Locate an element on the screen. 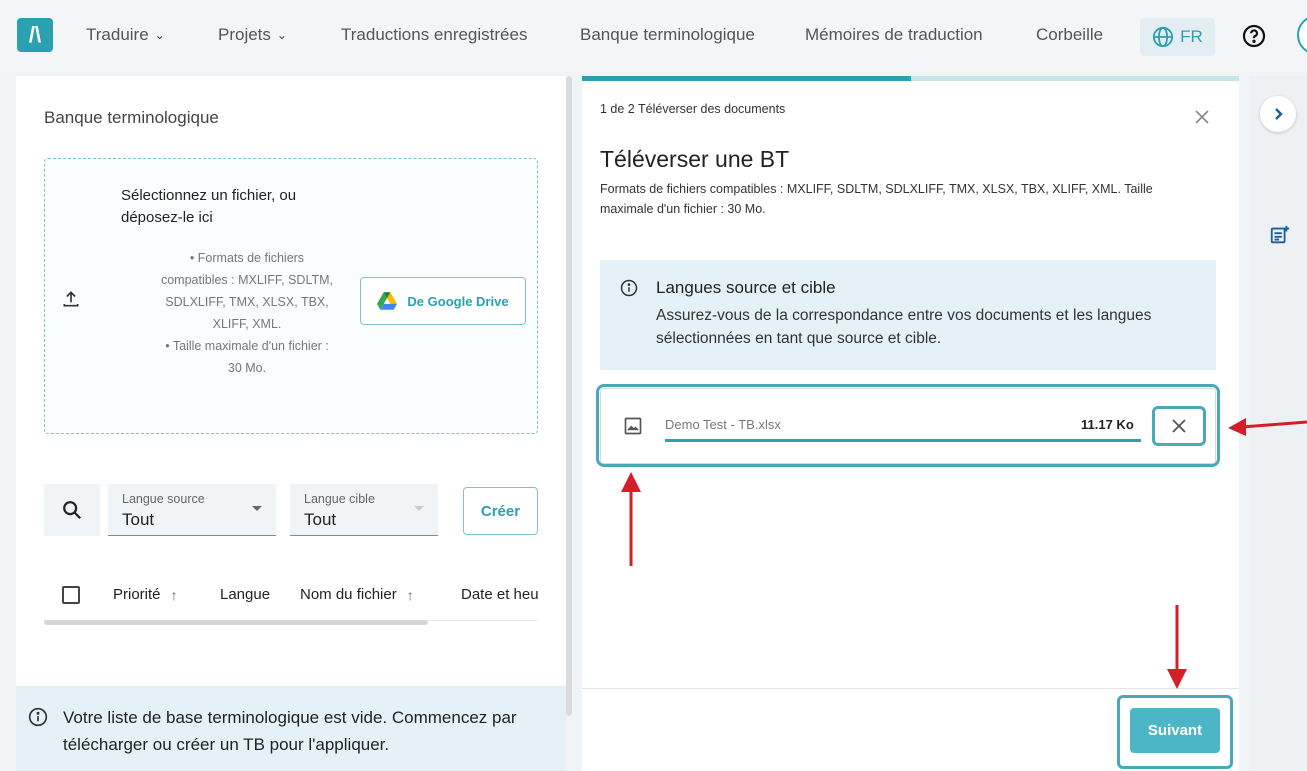 This screenshot has width=1307, height=771. annotation-arrow-left is located at coordinates (1267, 427).